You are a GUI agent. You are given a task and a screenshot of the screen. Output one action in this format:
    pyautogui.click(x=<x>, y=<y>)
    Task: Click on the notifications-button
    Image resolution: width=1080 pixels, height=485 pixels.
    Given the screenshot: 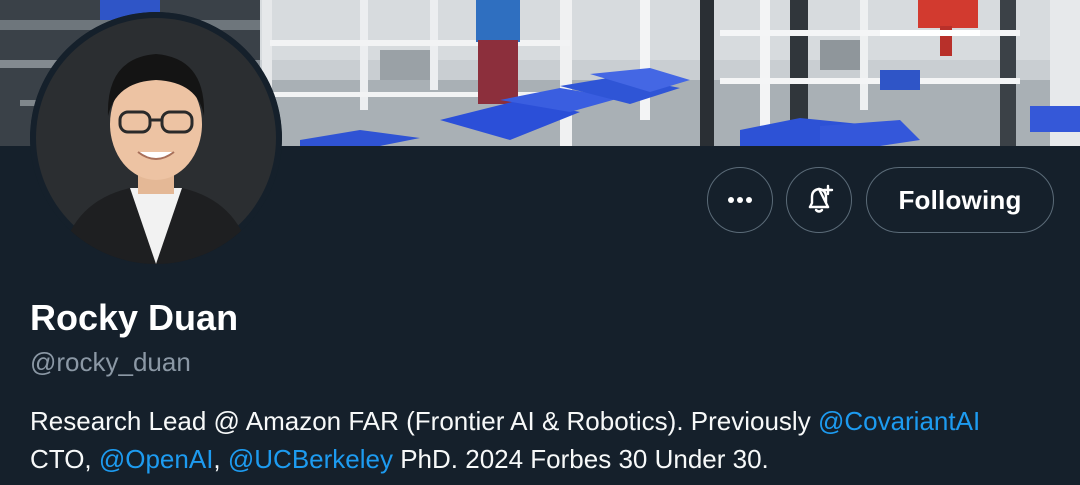 What is the action you would take?
    pyautogui.click(x=819, y=200)
    